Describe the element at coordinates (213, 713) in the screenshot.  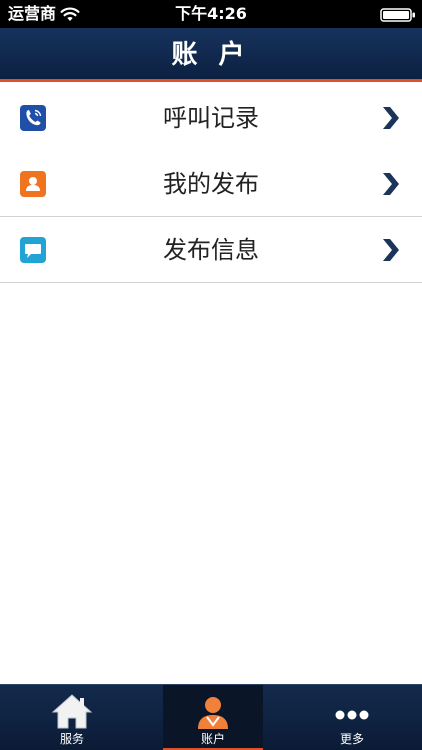
I see `user-avatar-icon` at that location.